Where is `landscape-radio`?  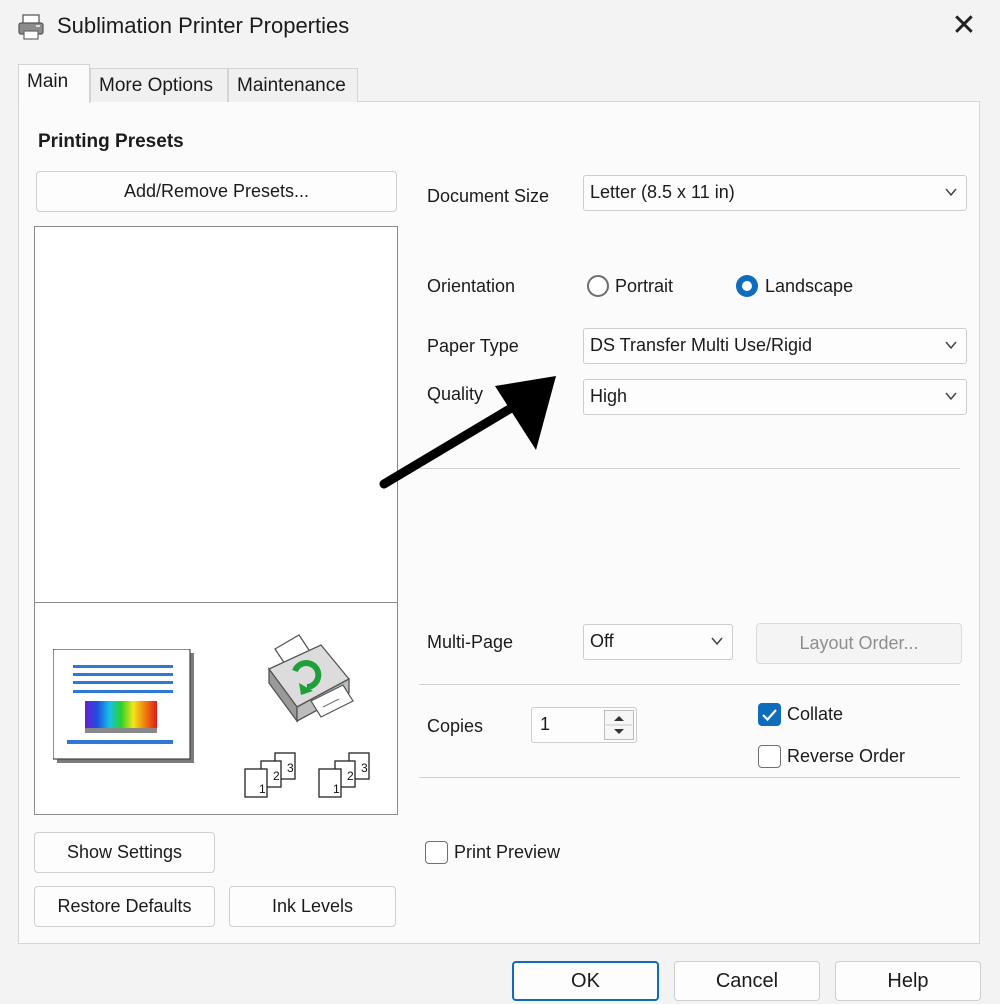
landscape-radio is located at coordinates (747, 286).